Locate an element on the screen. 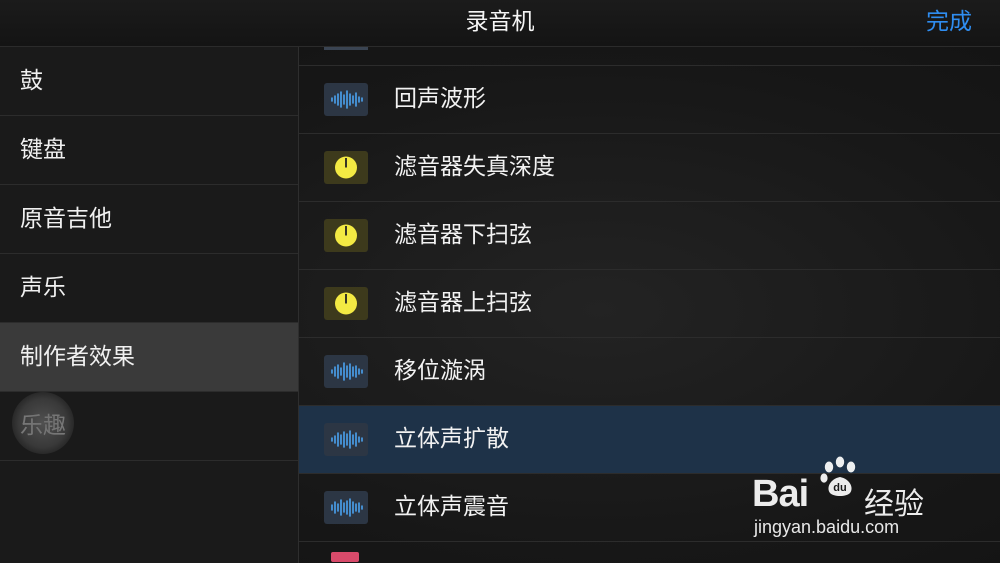 Image resolution: width=1000 pixels, height=563 pixels. effect-label: 滤音器下扫弦 is located at coordinates (463, 235).